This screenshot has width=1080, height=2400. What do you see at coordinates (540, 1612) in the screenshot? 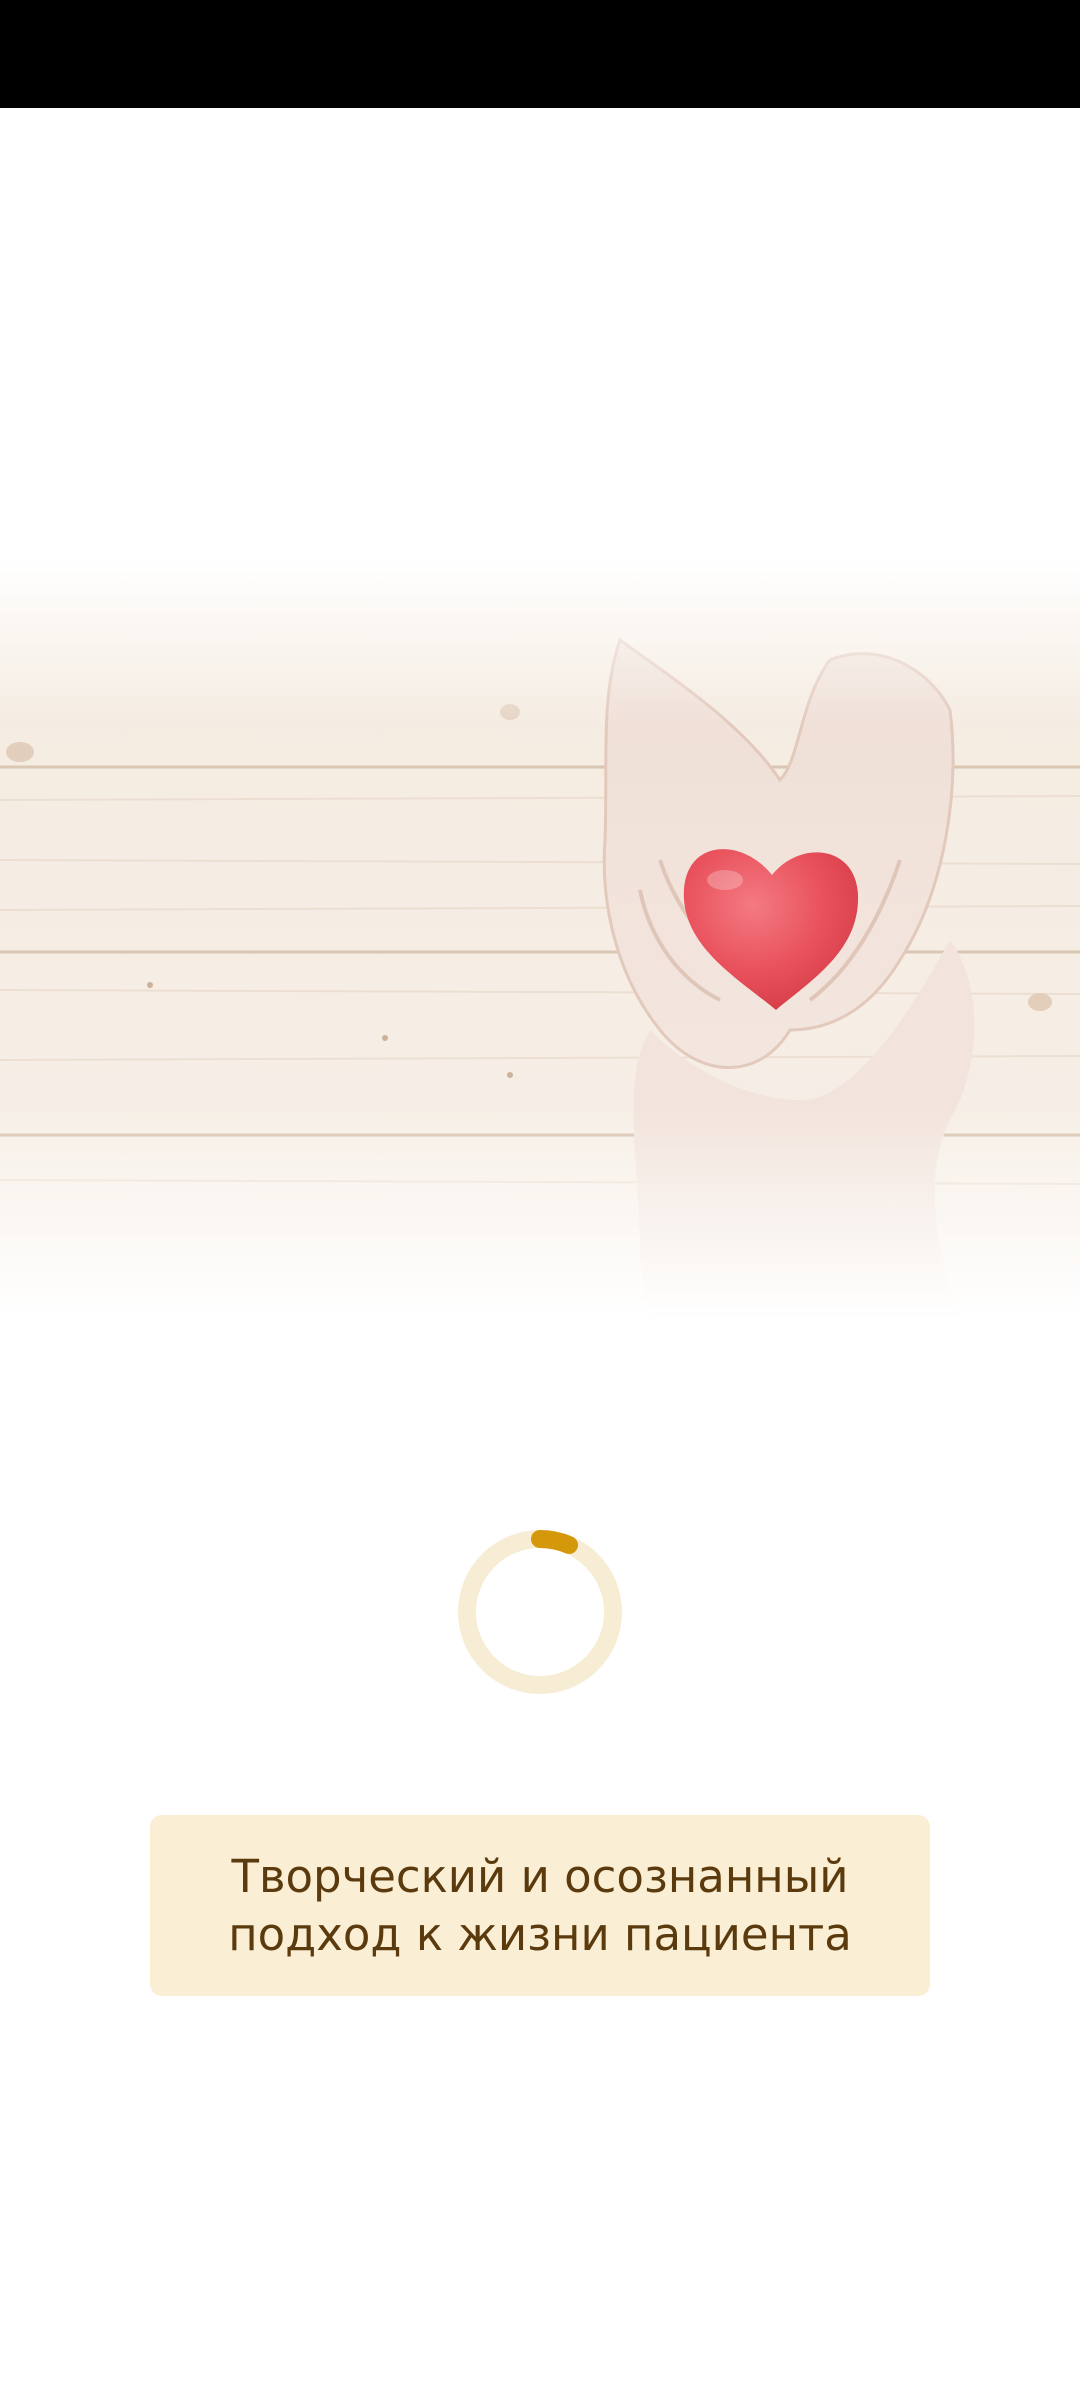
I see `loading-spinner-icon` at bounding box center [540, 1612].